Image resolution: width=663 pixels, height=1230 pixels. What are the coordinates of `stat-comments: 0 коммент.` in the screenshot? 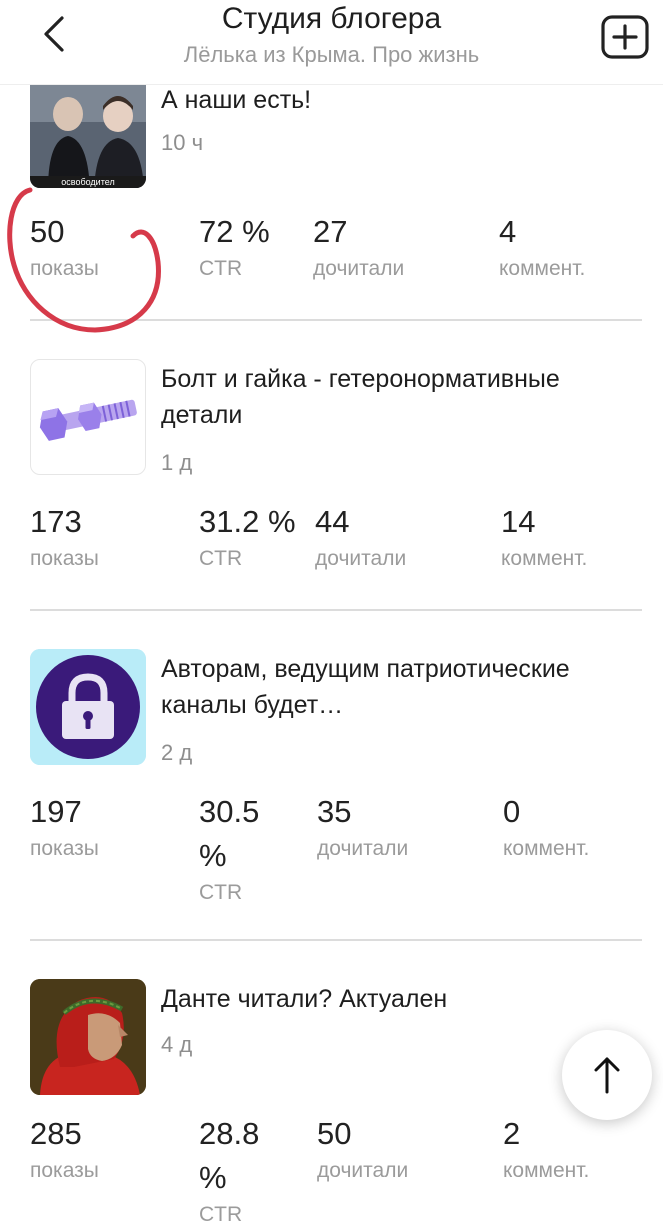 It's located at (546, 827).